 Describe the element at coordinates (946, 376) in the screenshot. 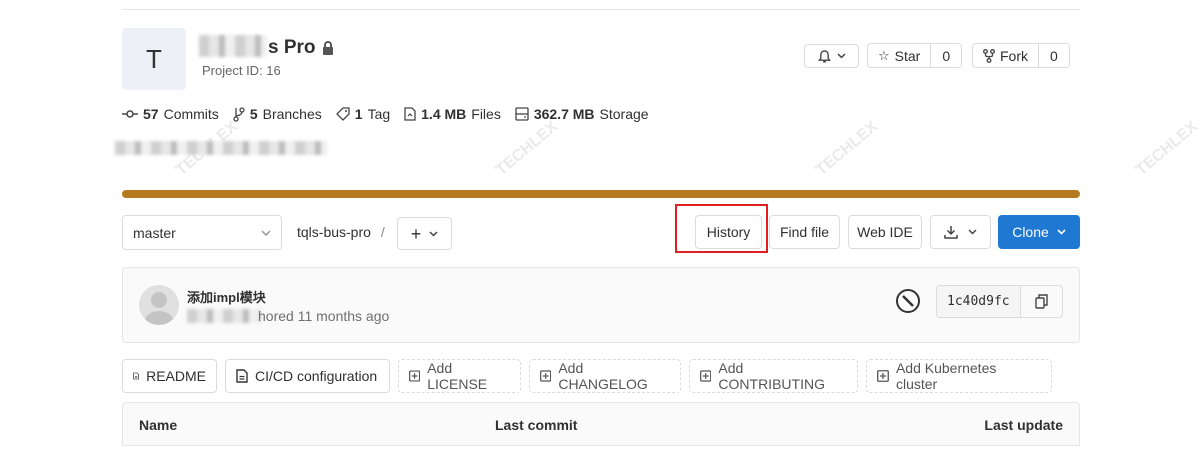

I see `add-kubernetes-label: Add Kubernetes cluster` at that location.